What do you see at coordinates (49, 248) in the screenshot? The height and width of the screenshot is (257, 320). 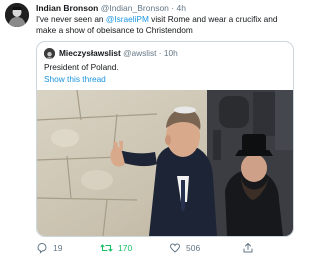 I see `reply-button: 19` at bounding box center [49, 248].